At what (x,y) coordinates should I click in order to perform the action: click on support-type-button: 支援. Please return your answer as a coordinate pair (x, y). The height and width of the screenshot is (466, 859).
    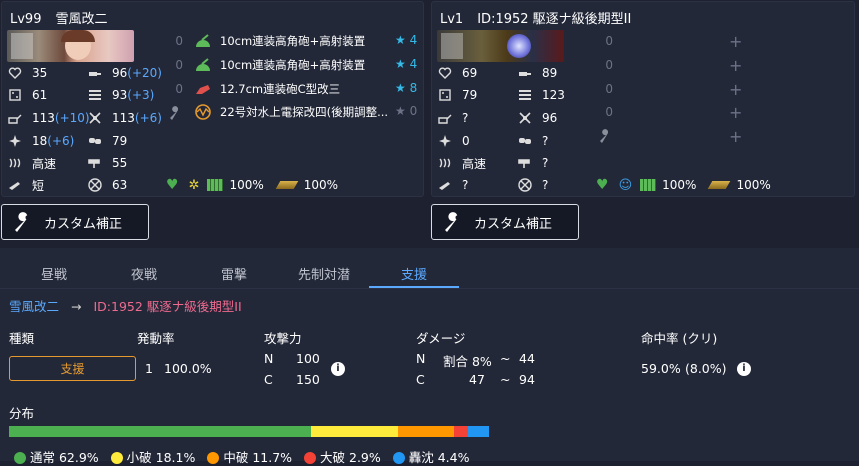
    Looking at the image, I should click on (72, 368).